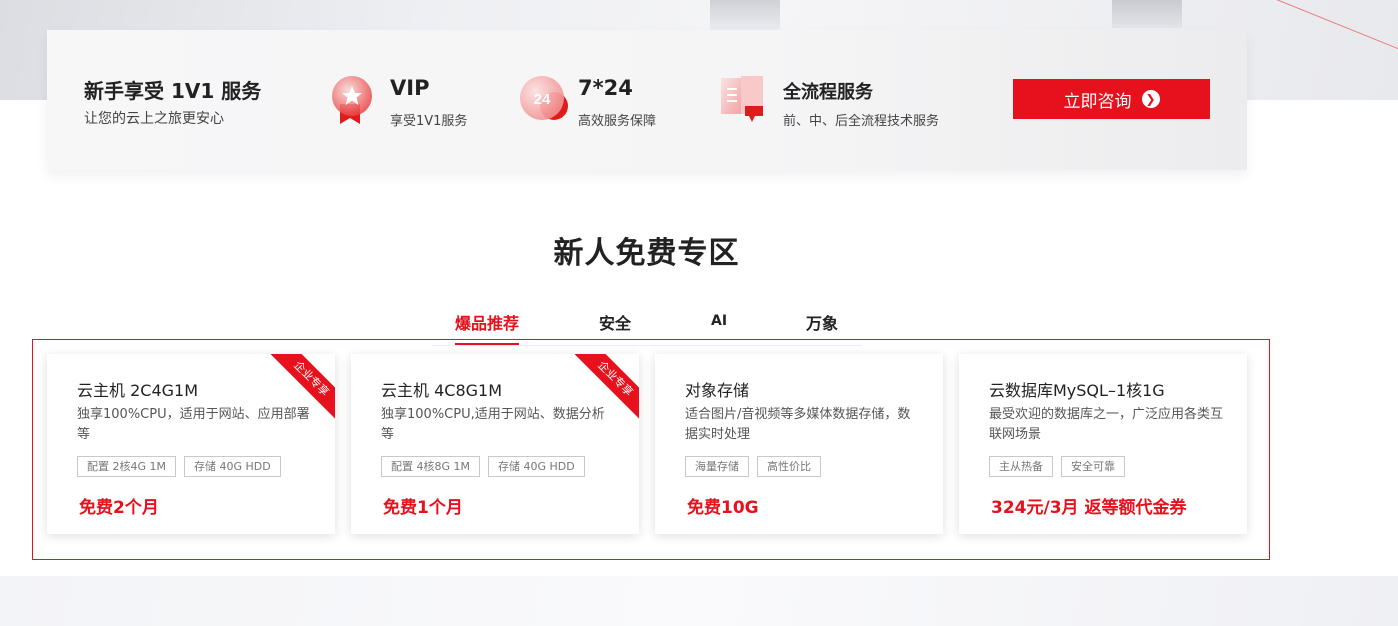  Describe the element at coordinates (717, 466) in the screenshot. I see `card-tag: 海量存储` at that location.